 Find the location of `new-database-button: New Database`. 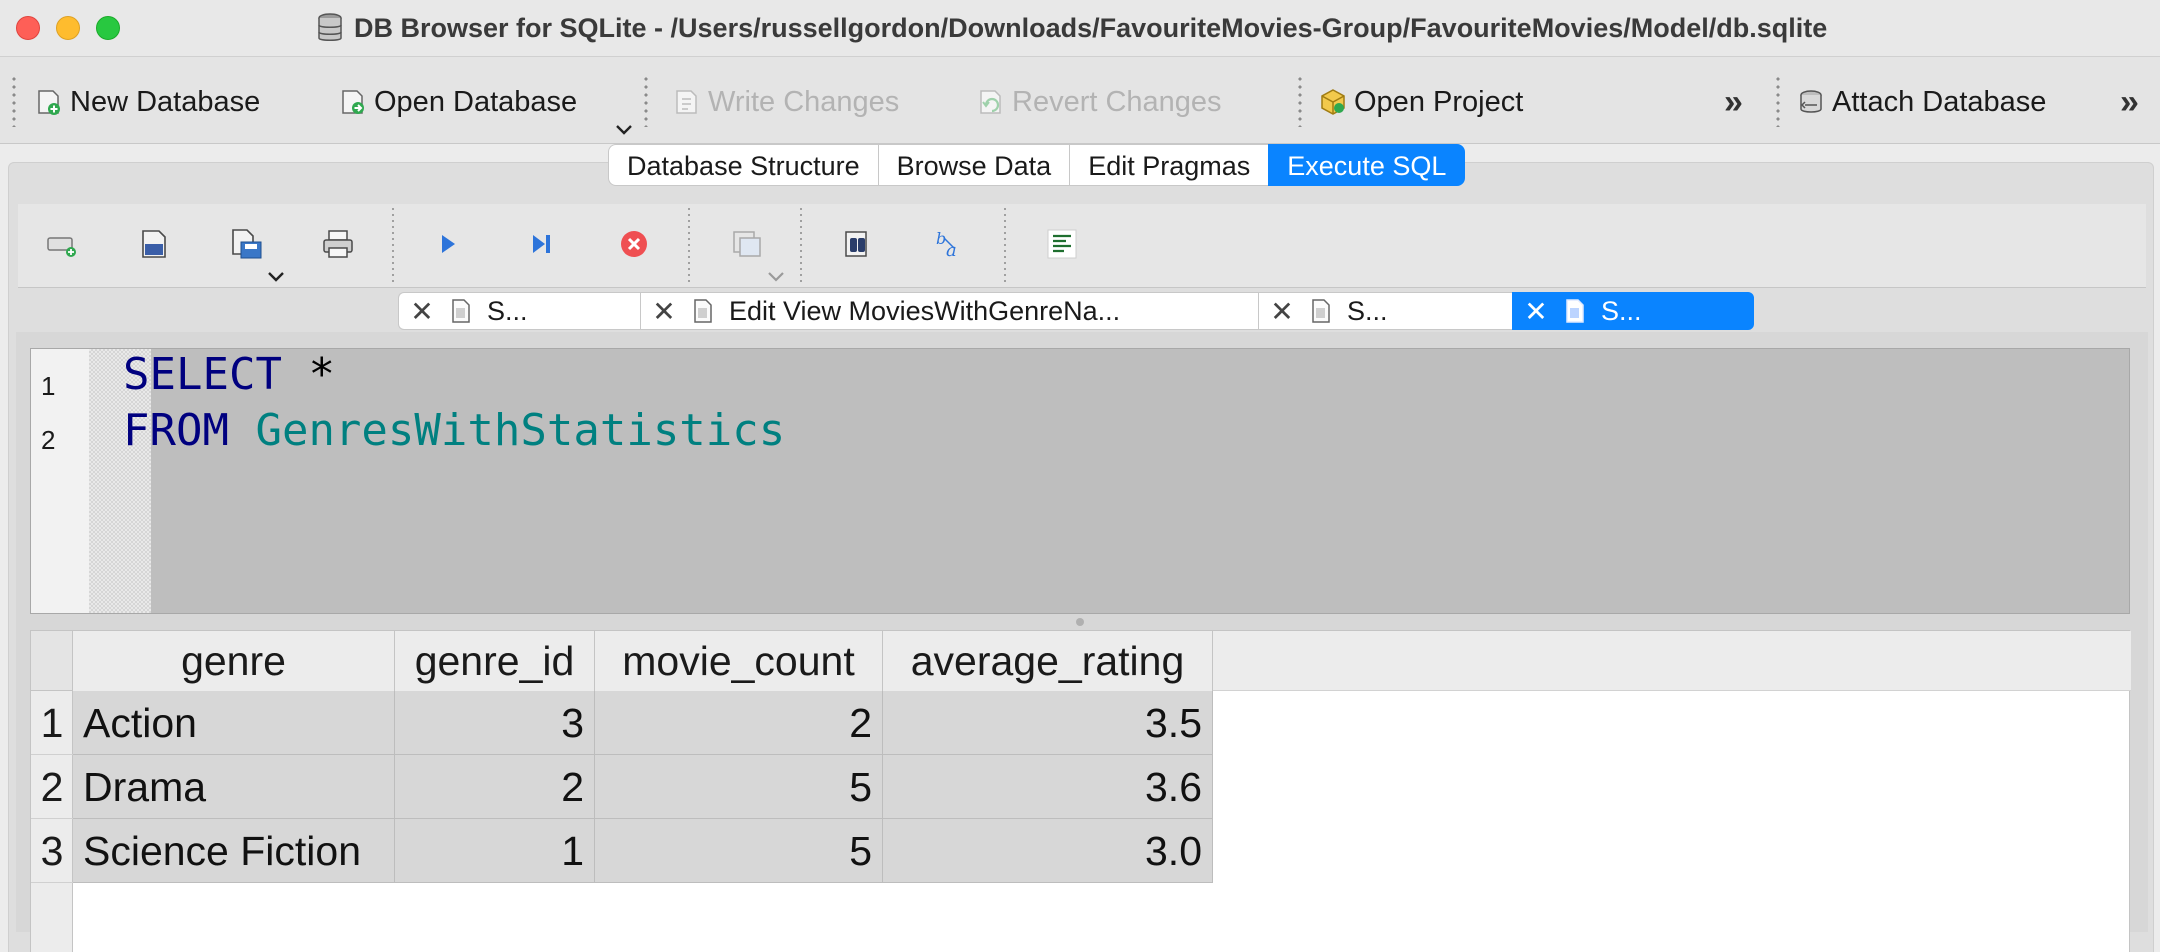

new-database-button: New Database is located at coordinates (147, 102).